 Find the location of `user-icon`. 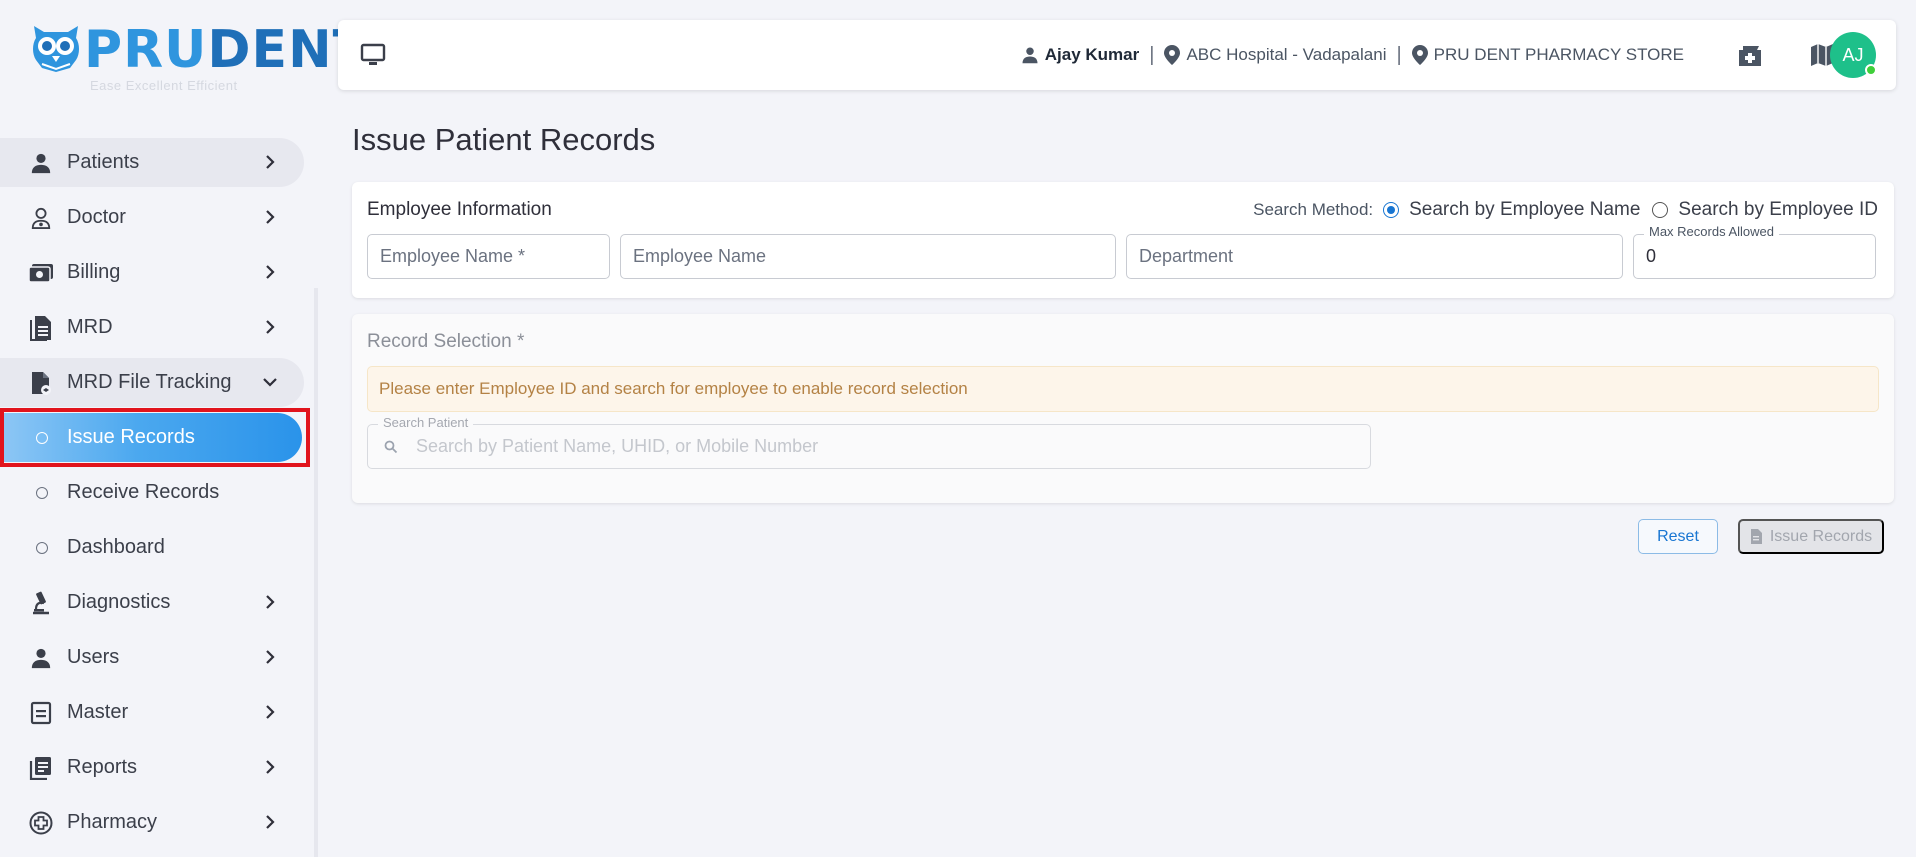

user-icon is located at coordinates (1030, 55).